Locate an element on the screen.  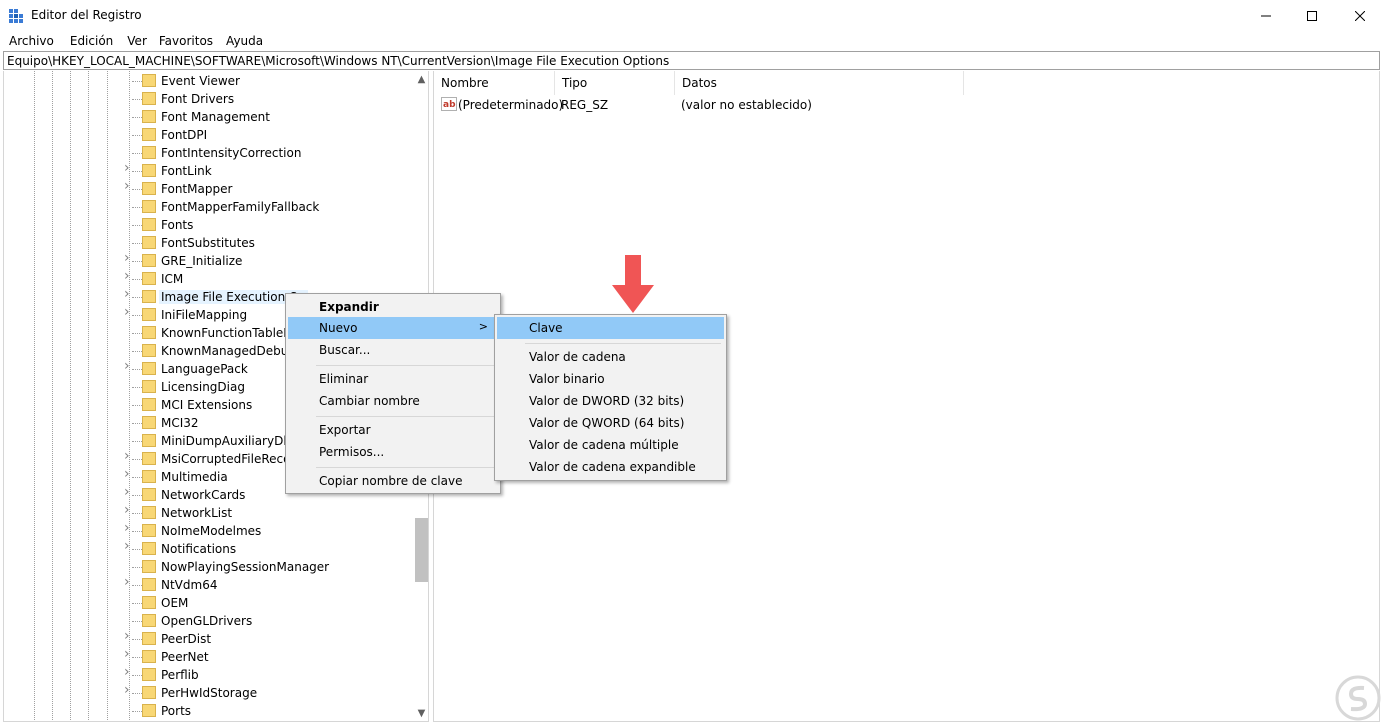
menu-new-label: Nuevo is located at coordinates (338, 328).